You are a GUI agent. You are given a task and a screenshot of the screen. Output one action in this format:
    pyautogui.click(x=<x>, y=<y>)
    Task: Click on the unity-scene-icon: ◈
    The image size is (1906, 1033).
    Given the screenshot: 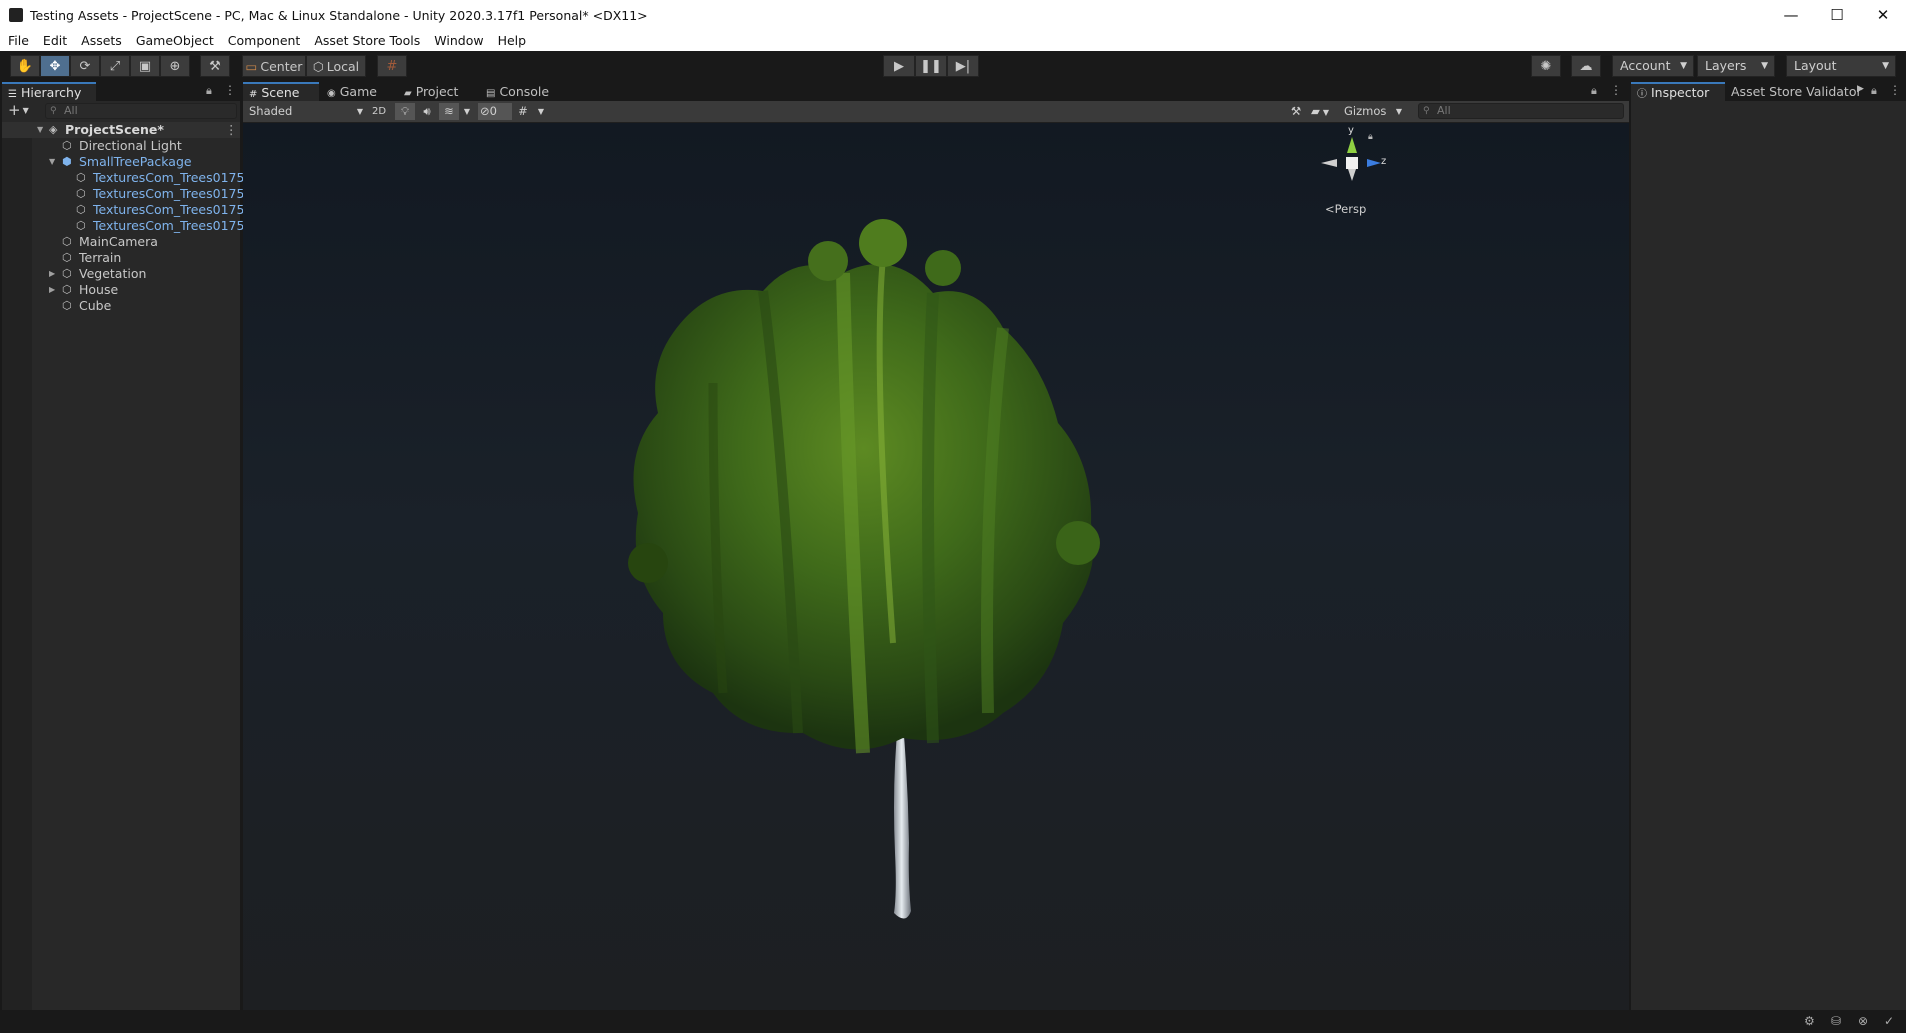 What is the action you would take?
    pyautogui.click(x=53, y=129)
    